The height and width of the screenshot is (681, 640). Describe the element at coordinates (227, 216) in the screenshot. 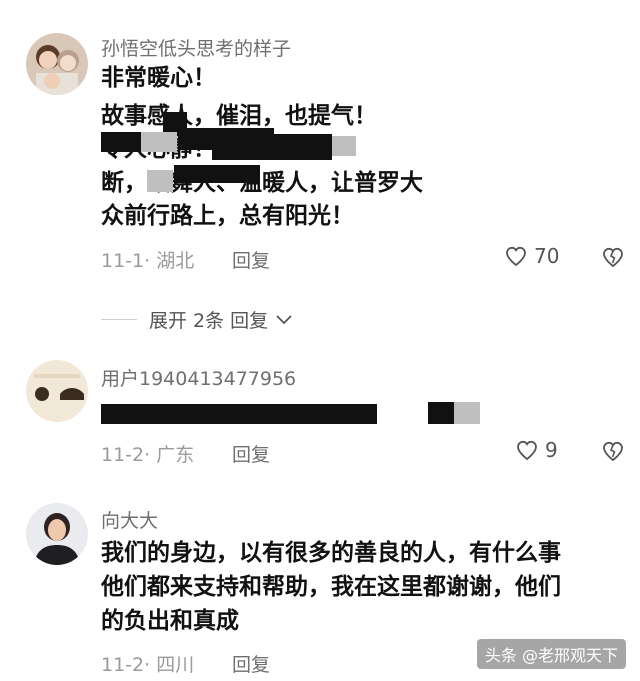

I see `comment-text-line: 众前行路上，总有阳光！` at that location.